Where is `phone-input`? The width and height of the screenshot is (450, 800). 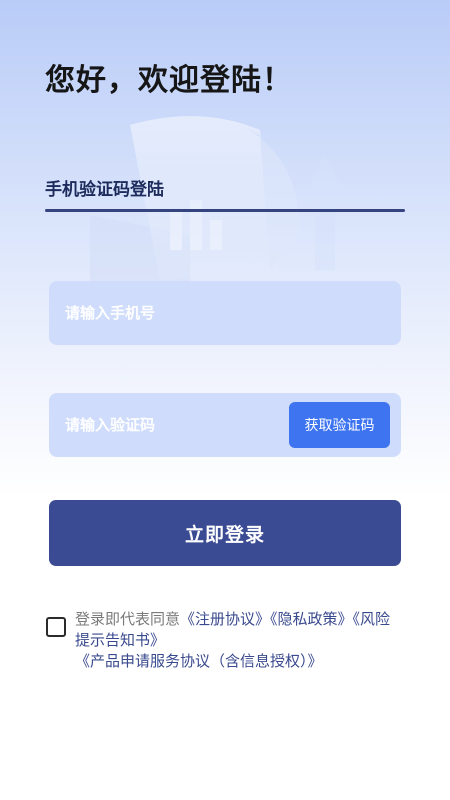
phone-input is located at coordinates (173, 313).